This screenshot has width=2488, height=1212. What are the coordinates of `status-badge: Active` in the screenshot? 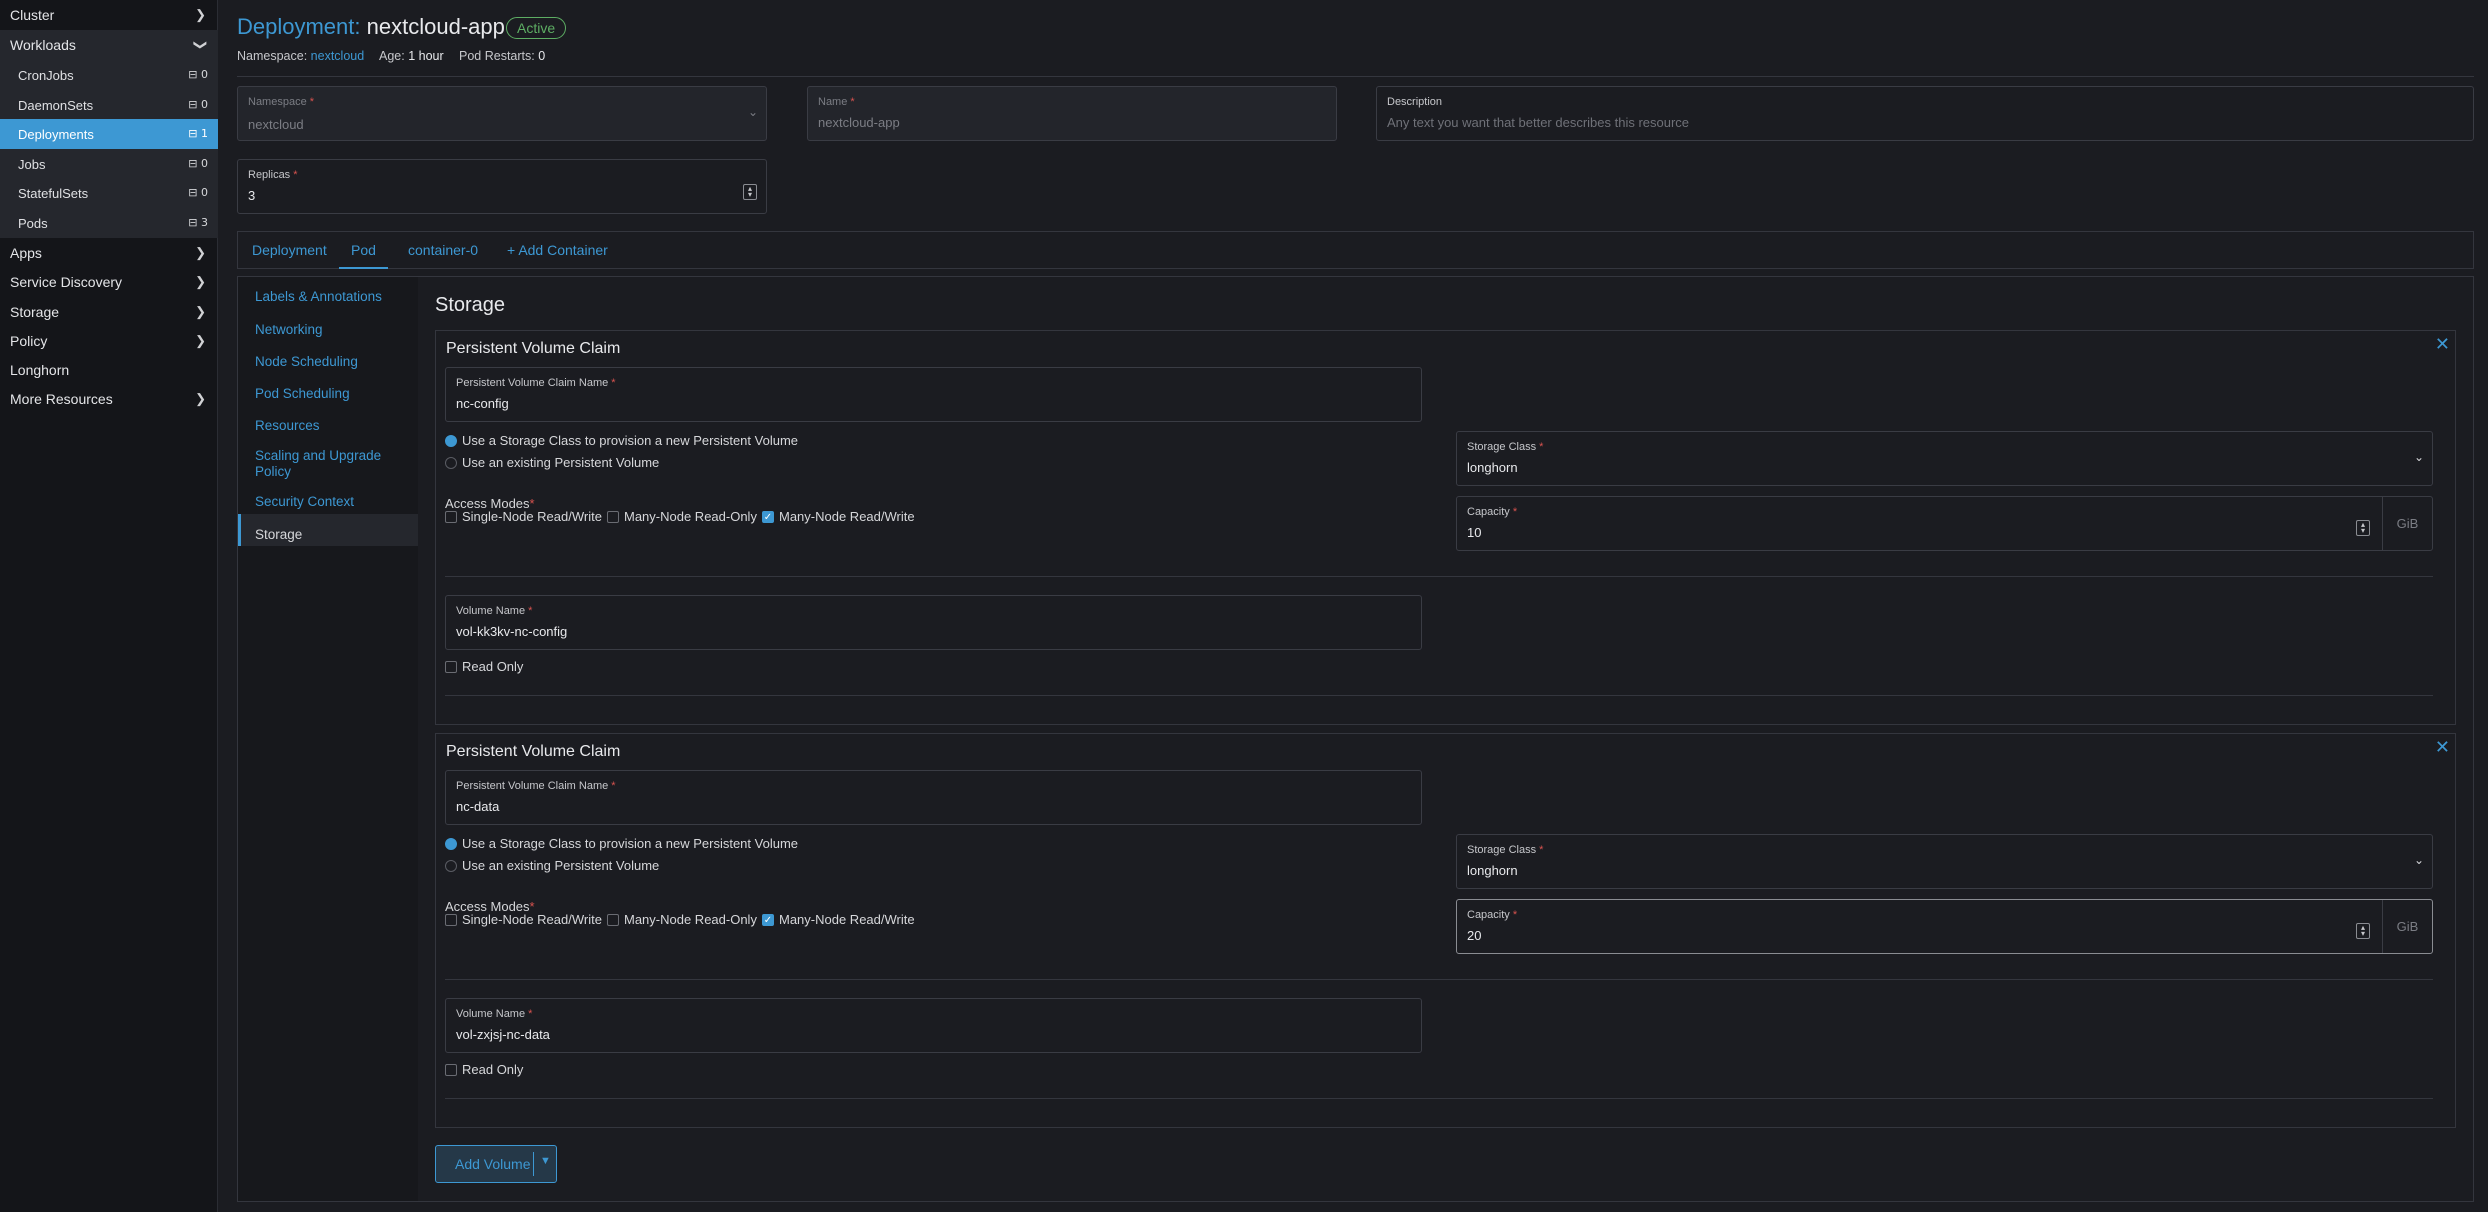 It's located at (536, 28).